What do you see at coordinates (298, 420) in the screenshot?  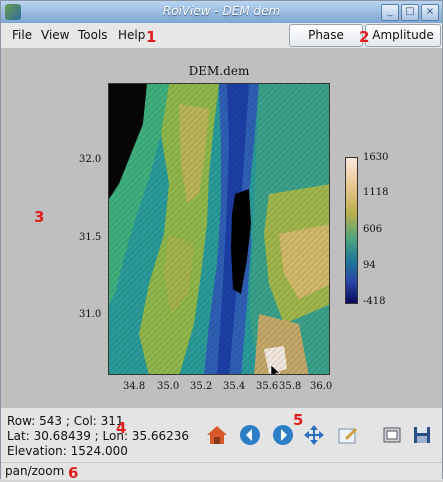 I see `annotation-label: 5` at bounding box center [298, 420].